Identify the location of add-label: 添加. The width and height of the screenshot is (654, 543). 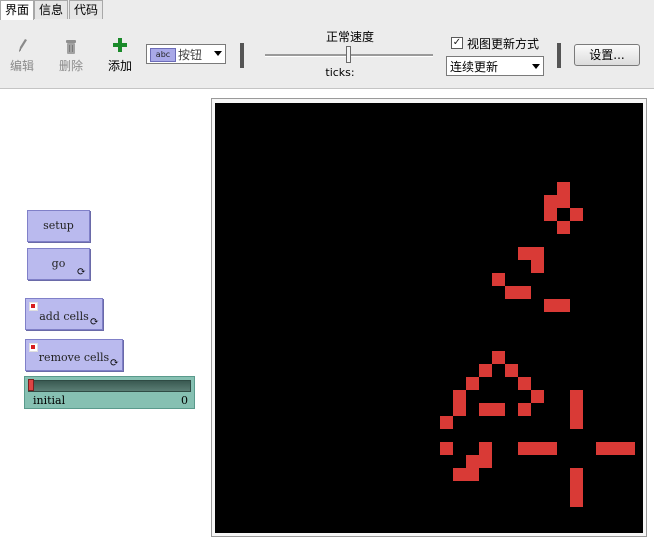
(119, 66).